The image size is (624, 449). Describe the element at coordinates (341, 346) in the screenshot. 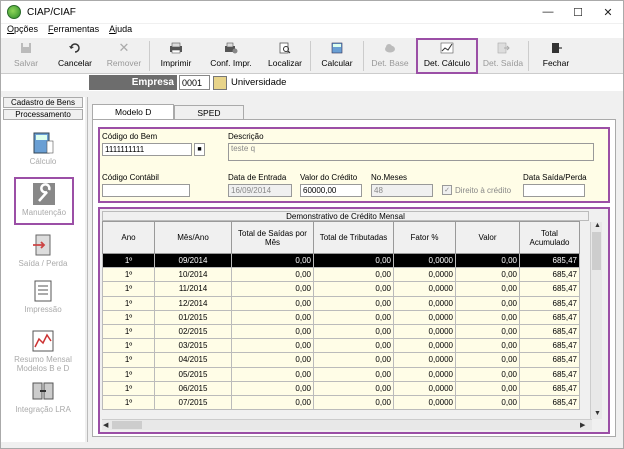

I see `table-row: 1º 03/2015 0,00 0,00 0,0000 0,00 685,47` at that location.